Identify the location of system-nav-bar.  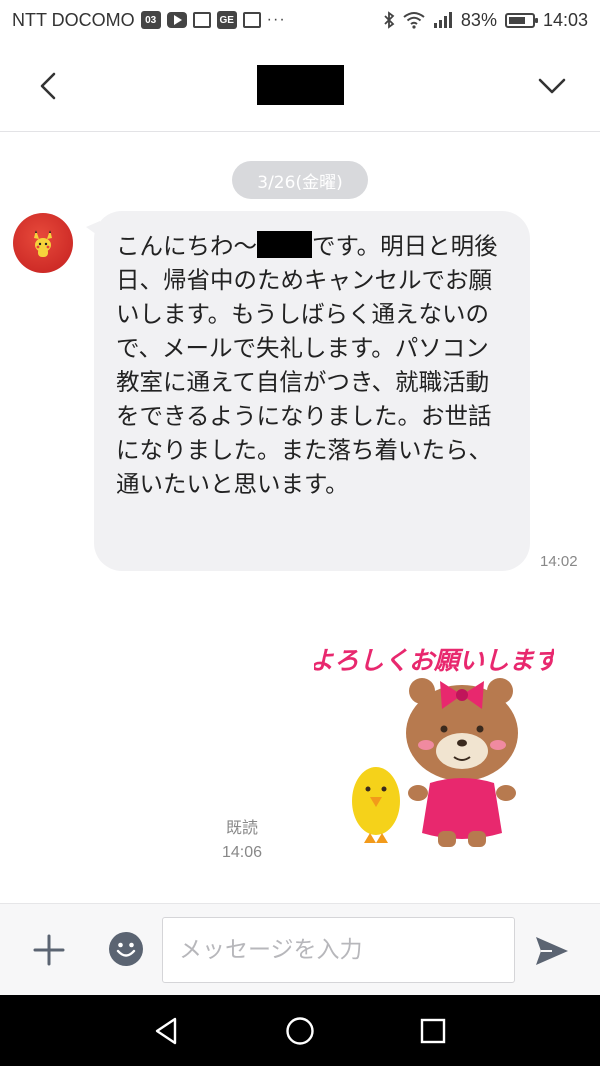
(300, 1030).